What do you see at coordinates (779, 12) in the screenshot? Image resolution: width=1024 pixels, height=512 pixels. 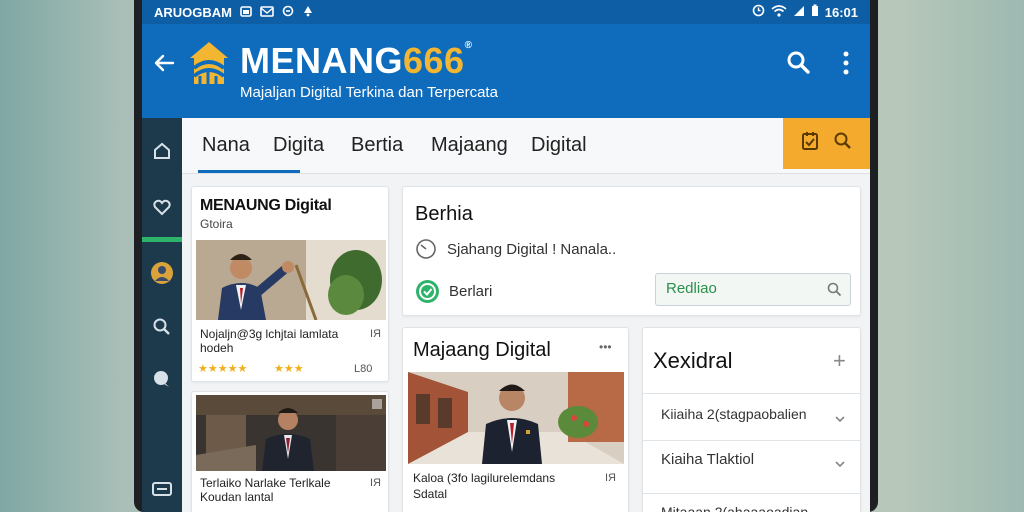 I see `wifi-icon` at bounding box center [779, 12].